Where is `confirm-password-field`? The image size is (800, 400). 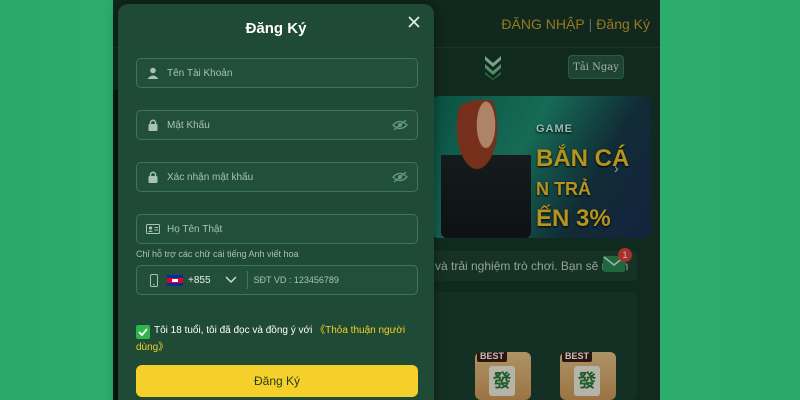 confirm-password-field is located at coordinates (277, 177).